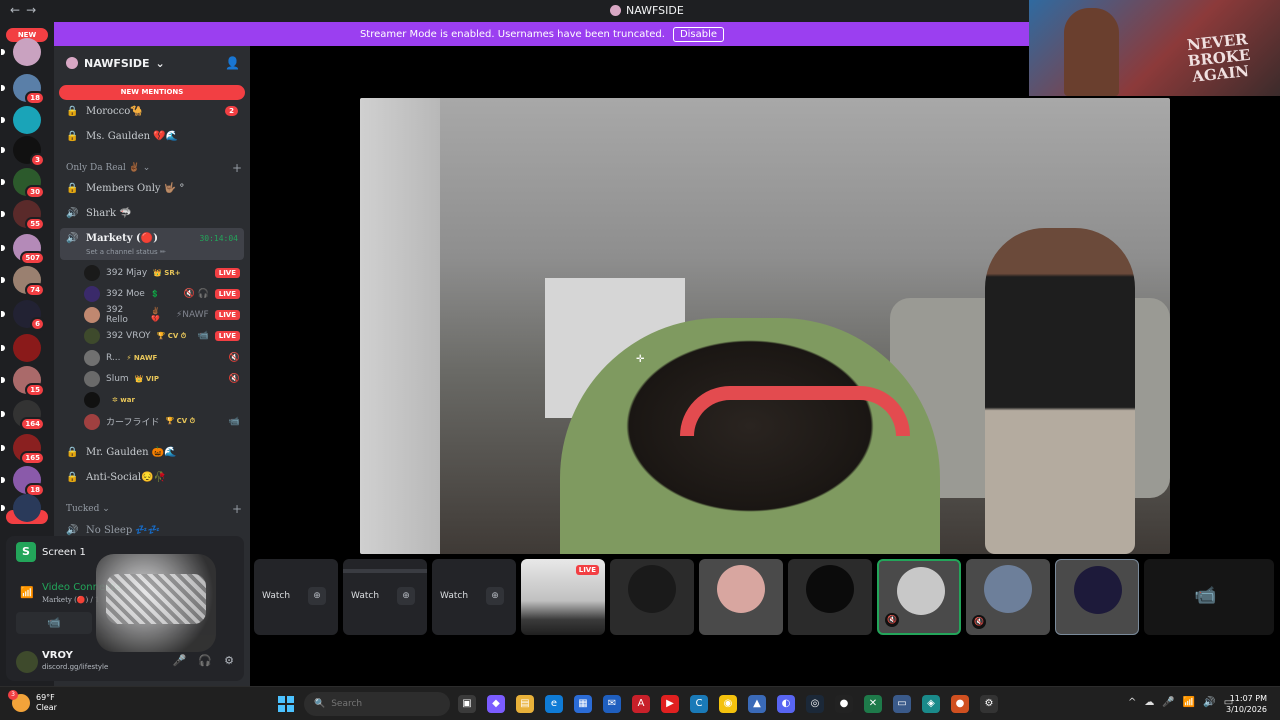 This screenshot has height=720, width=1280. What do you see at coordinates (152, 63) in the screenshot?
I see `server-header: NAWFSIDE ⌄ 👤` at bounding box center [152, 63].